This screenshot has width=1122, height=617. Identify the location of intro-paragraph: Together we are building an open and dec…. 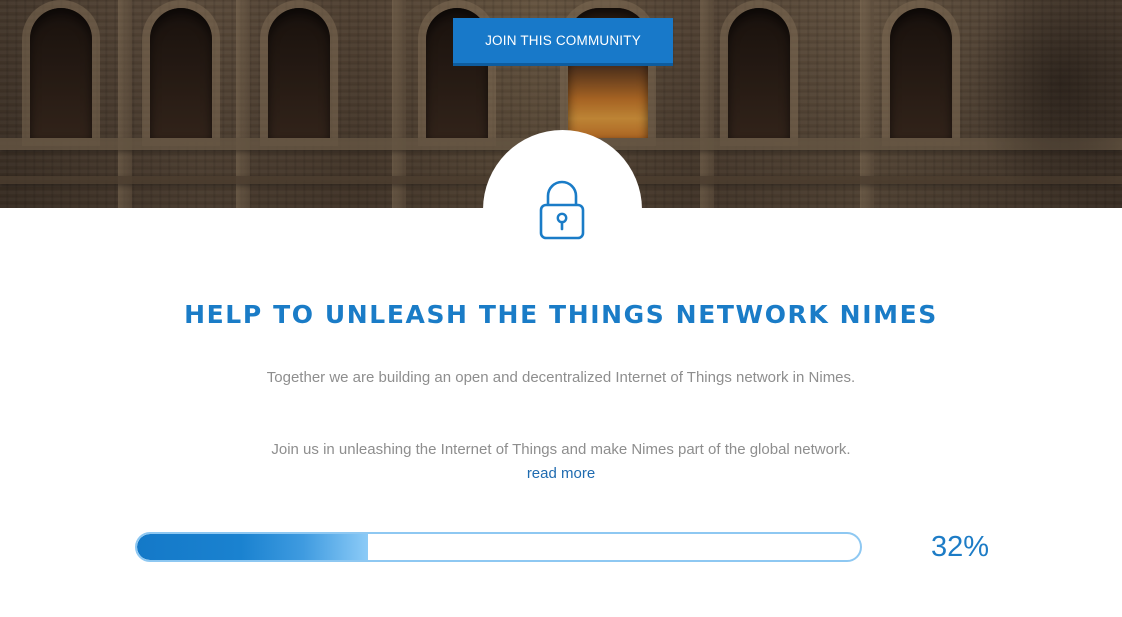
(561, 377).